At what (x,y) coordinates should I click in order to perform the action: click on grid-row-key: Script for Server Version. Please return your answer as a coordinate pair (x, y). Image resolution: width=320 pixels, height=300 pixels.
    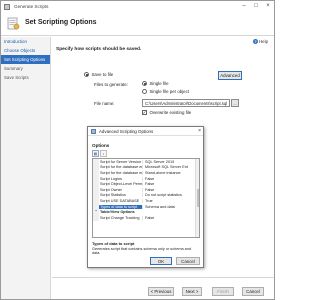
    Looking at the image, I should click on (121, 161).